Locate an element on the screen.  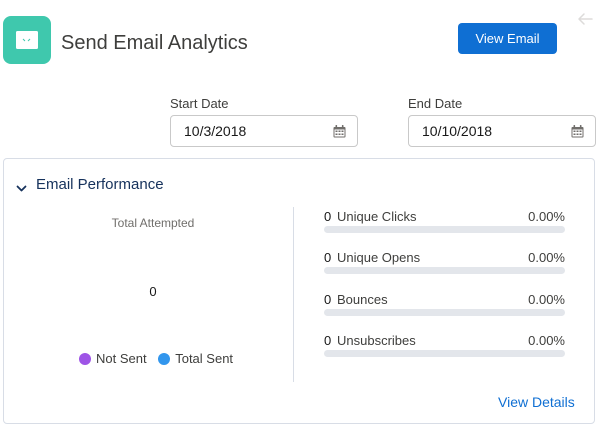
metric-unique-opens: 0 Unique Opens 0.00% is located at coordinates (444, 265).